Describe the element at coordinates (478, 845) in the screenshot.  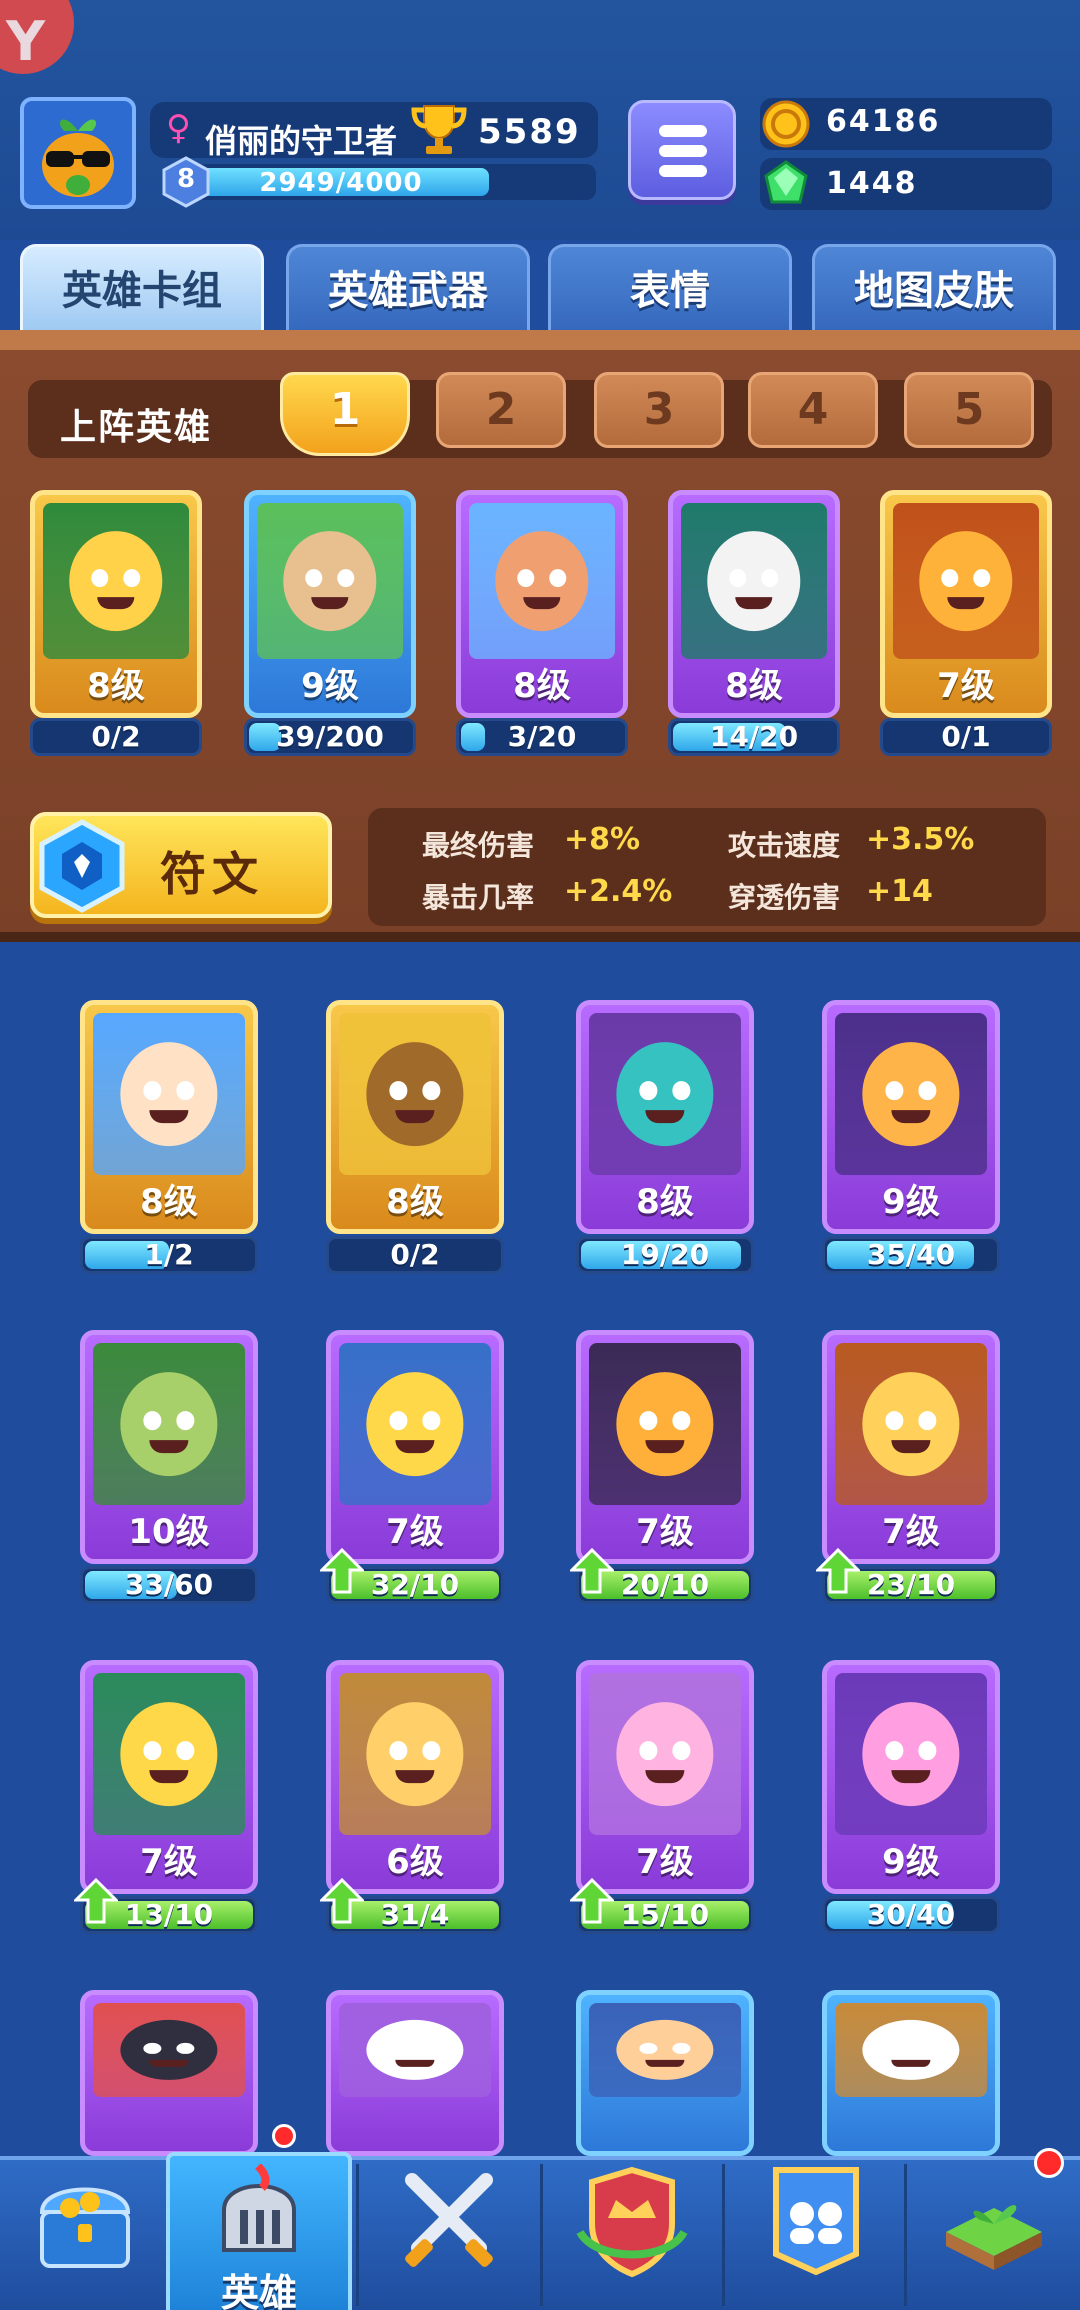
I see `stat-label-final-damage: 最终伤害` at that location.